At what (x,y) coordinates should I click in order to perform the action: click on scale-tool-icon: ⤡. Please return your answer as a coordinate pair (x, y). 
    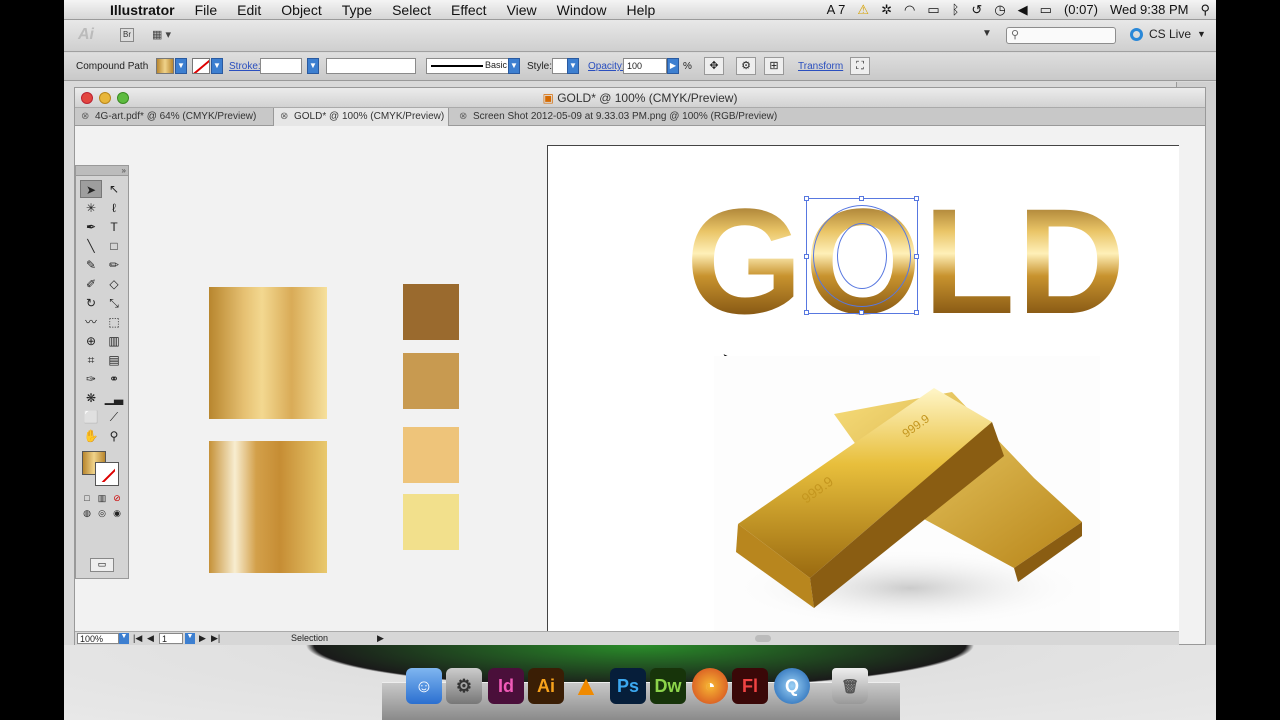
    Looking at the image, I should click on (114, 303).